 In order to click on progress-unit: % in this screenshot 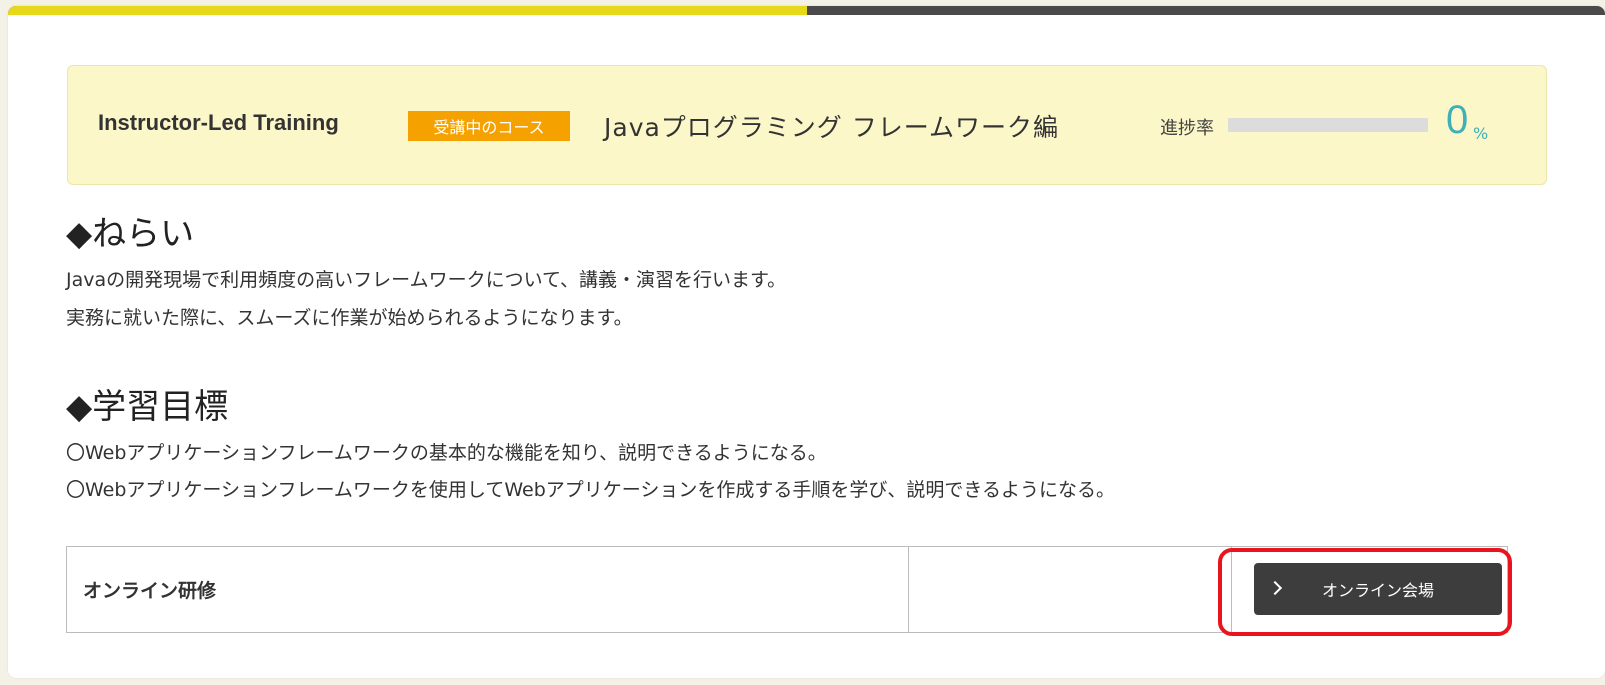, I will do `click(1481, 133)`.